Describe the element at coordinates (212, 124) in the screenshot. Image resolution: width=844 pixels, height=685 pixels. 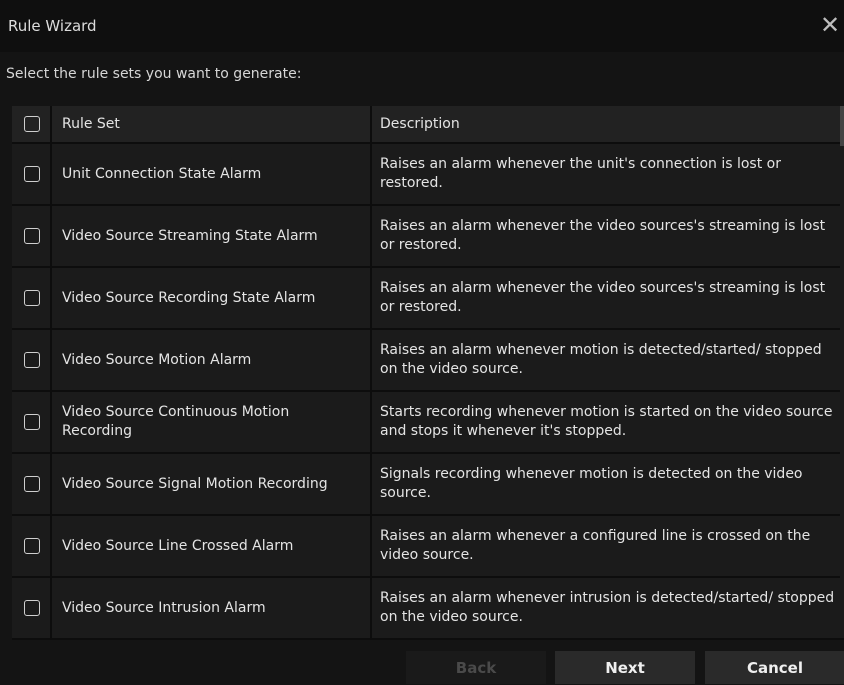
I see `column-header-rule-set: Rule Set` at that location.